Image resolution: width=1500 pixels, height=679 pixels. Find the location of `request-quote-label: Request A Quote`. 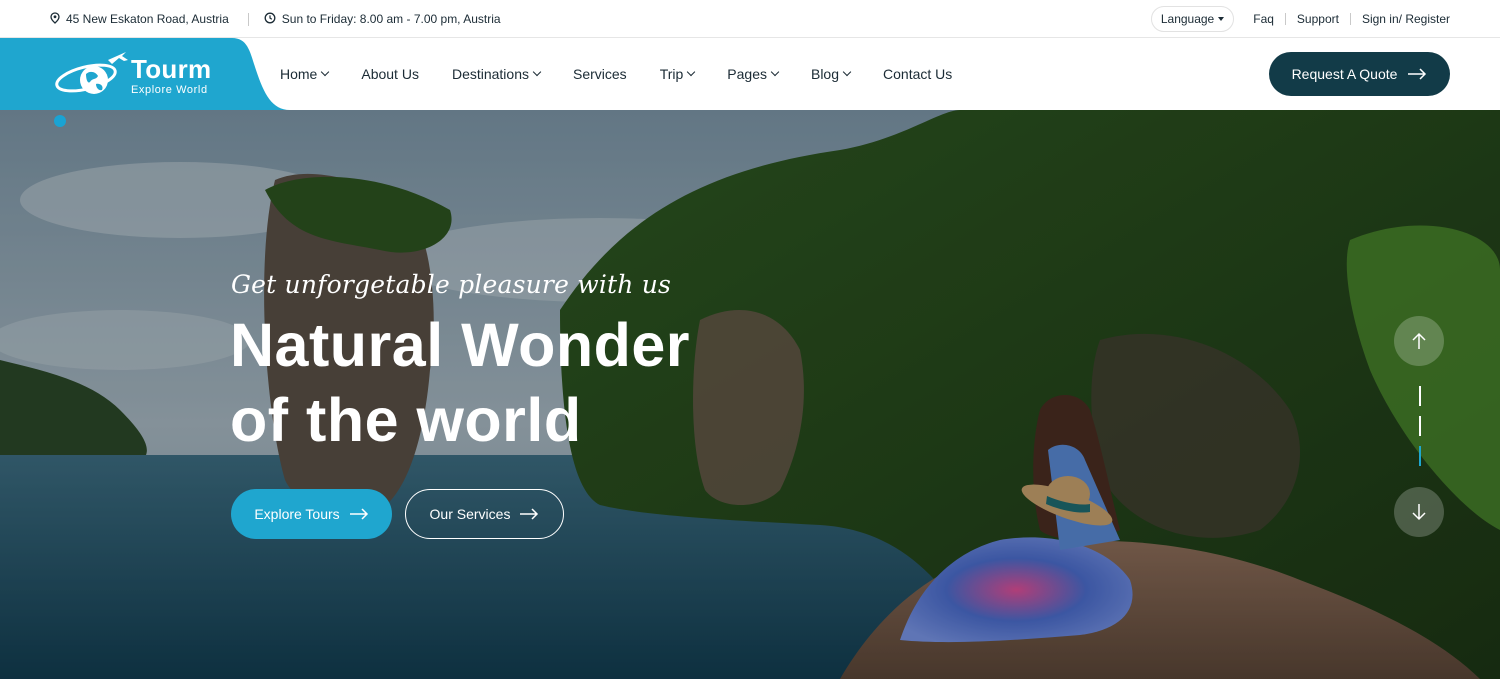

request-quote-label: Request A Quote is located at coordinates (1344, 74).